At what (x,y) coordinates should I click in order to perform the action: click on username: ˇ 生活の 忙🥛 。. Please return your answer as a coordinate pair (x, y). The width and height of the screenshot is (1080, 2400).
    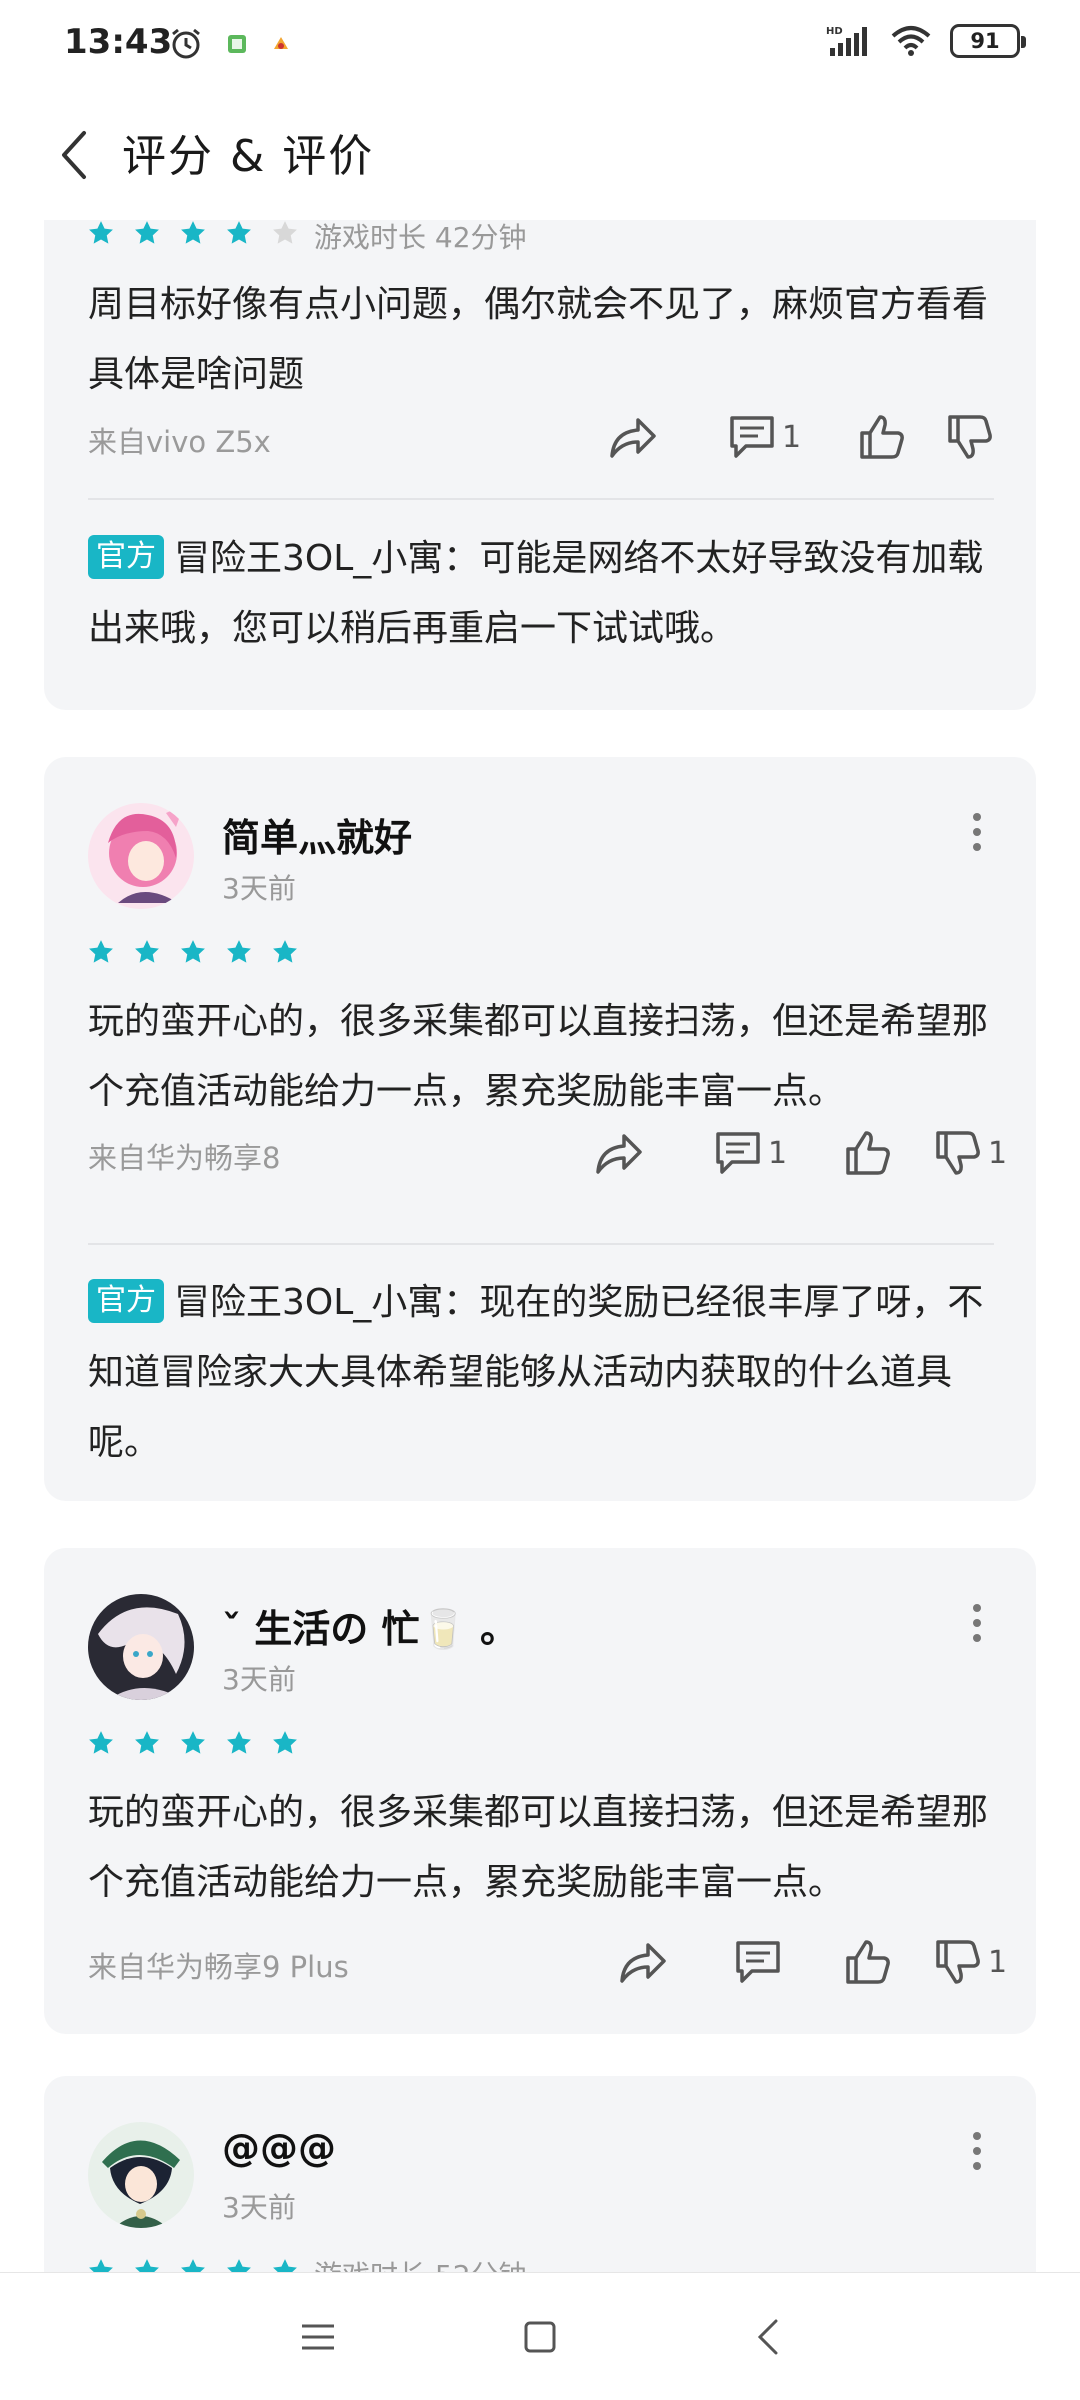
    Looking at the image, I should click on (370, 1629).